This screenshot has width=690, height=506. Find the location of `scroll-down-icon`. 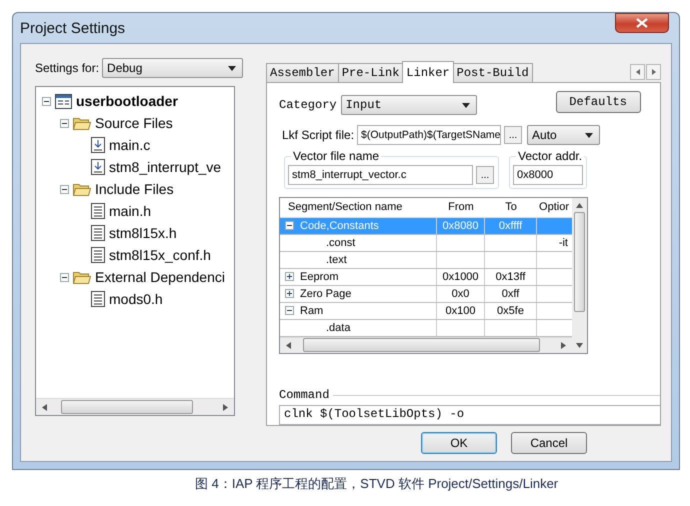

scroll-down-icon is located at coordinates (579, 345).